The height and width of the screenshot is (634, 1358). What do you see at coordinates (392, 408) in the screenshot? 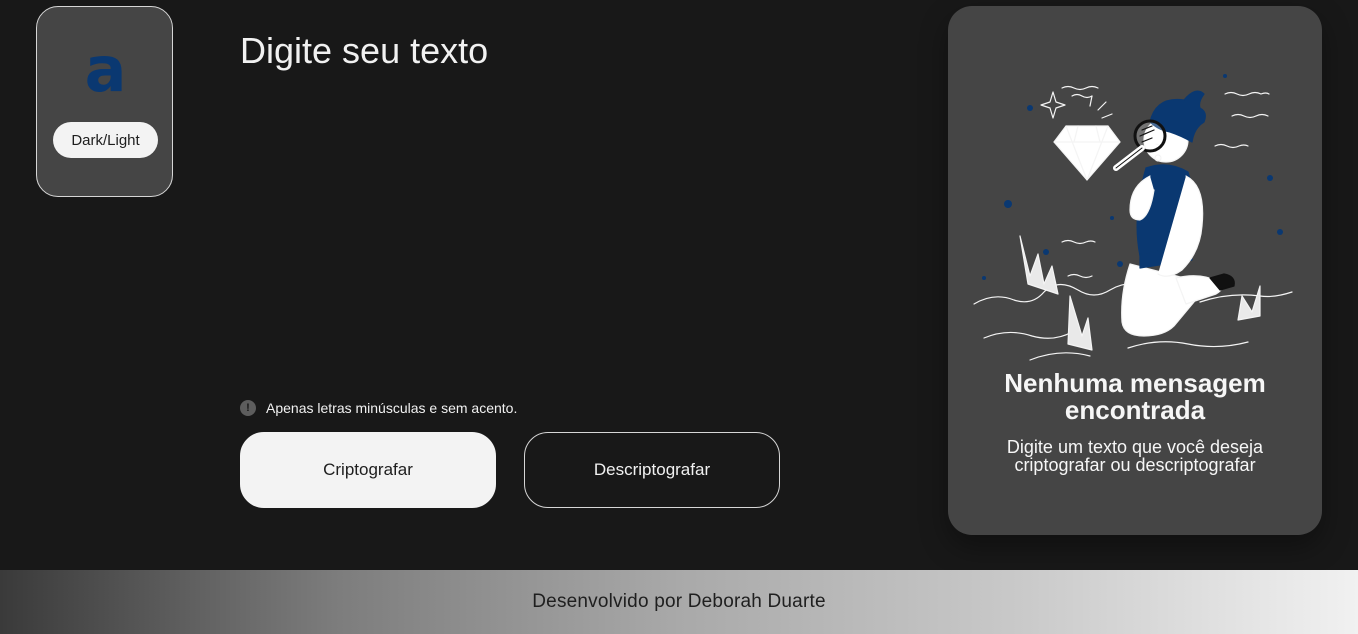
I see `hint-text: Apenas letras minúsculas e sem acento.` at bounding box center [392, 408].